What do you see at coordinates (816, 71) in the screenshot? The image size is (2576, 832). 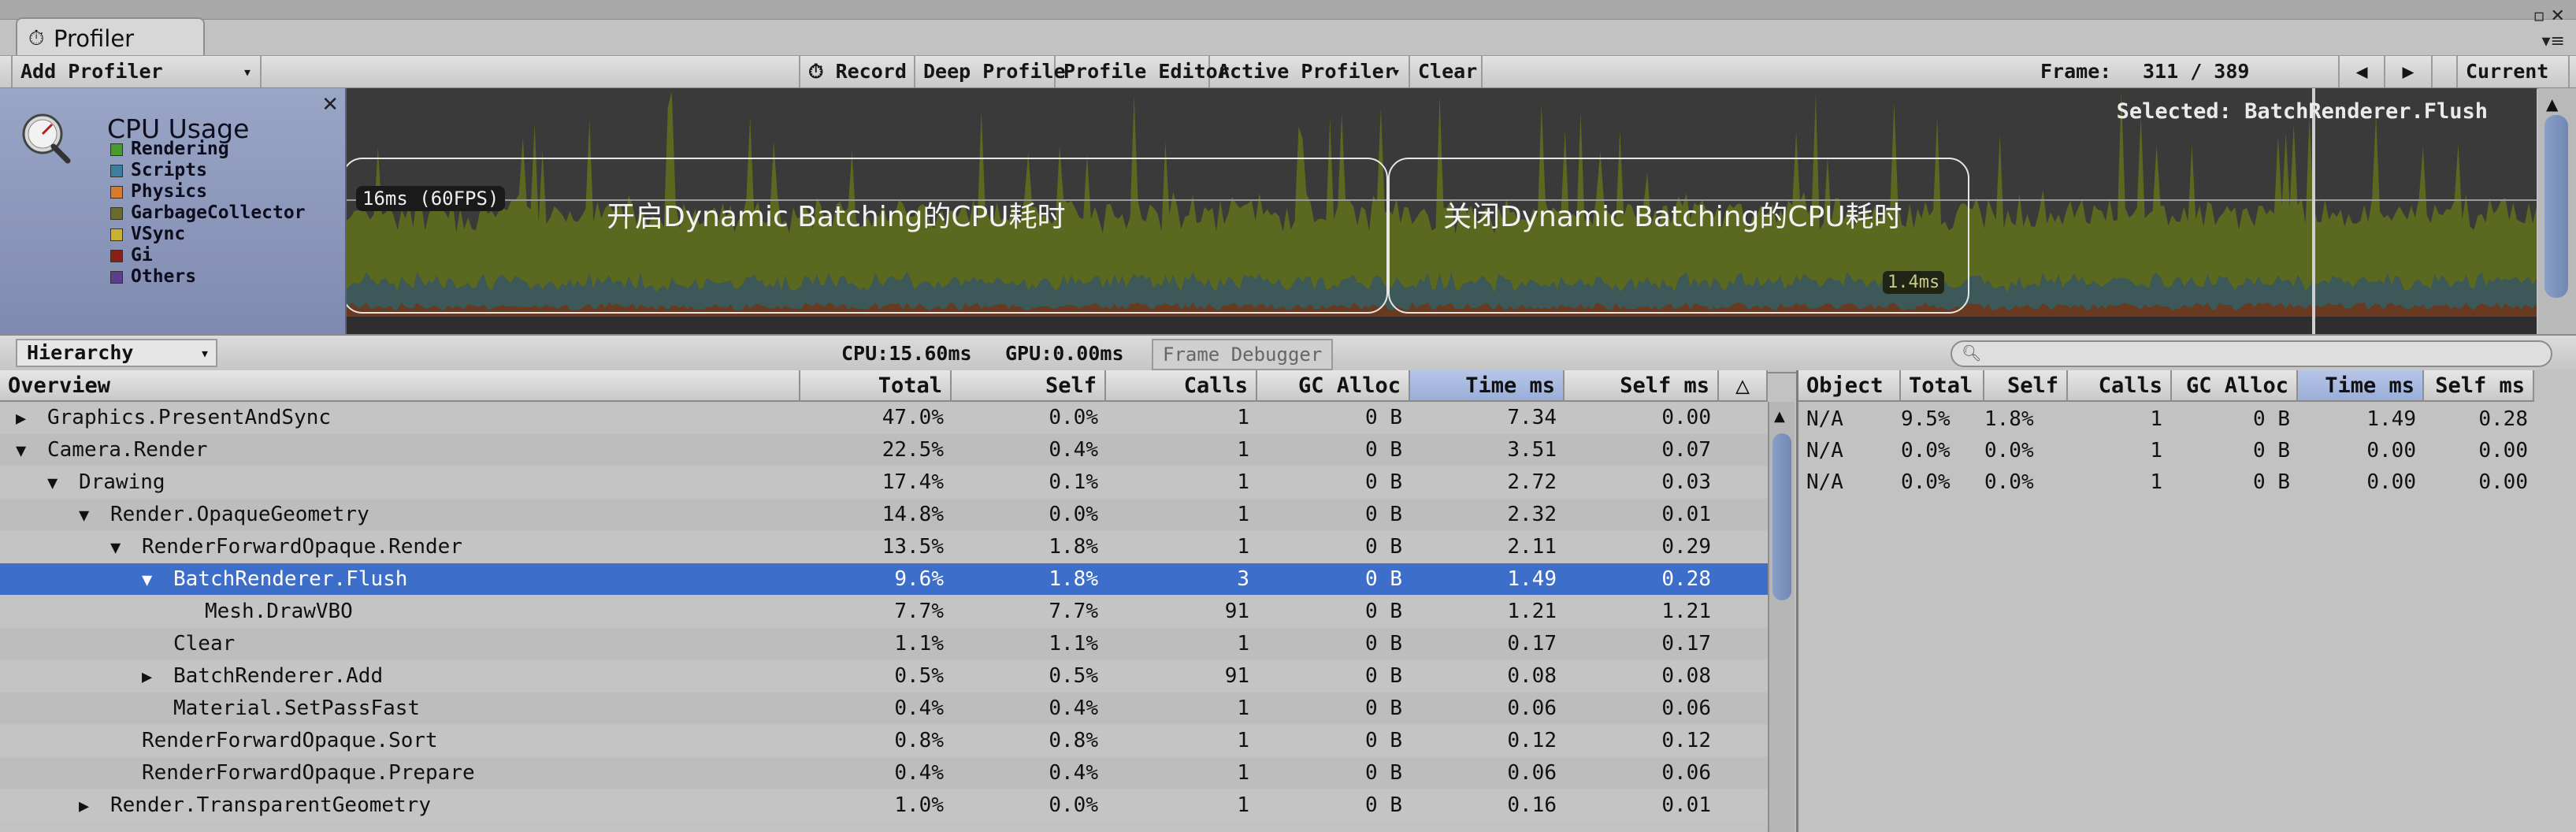 I see `record-clock-icon: ⏱` at bounding box center [816, 71].